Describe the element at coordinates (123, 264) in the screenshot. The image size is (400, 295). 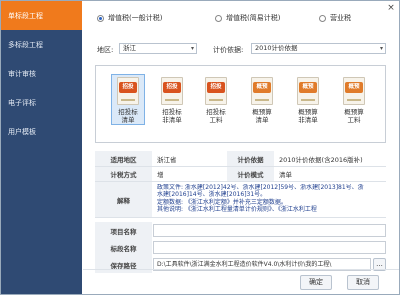
I see `save-path-label: 保存路径` at that location.